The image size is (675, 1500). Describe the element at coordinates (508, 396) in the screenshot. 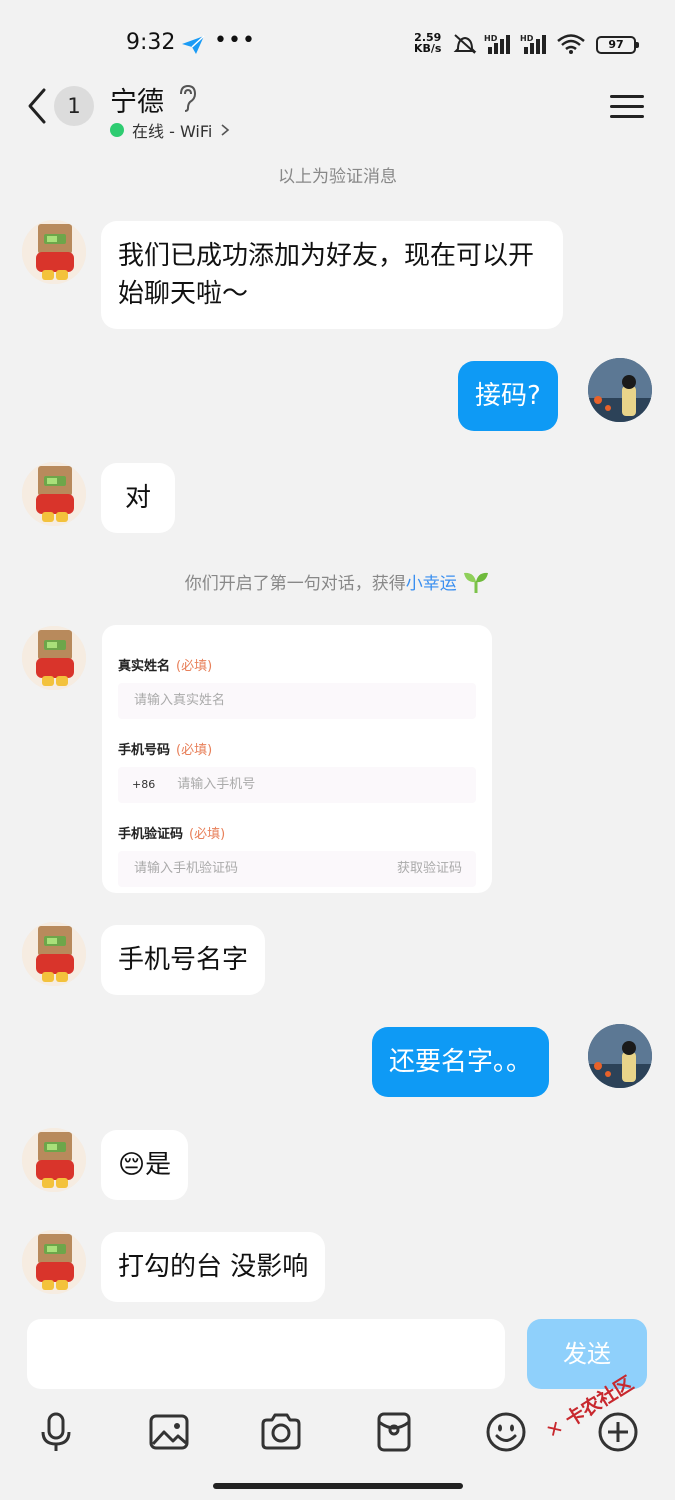

I see `message-bubble-outgoing: 接码?` at that location.